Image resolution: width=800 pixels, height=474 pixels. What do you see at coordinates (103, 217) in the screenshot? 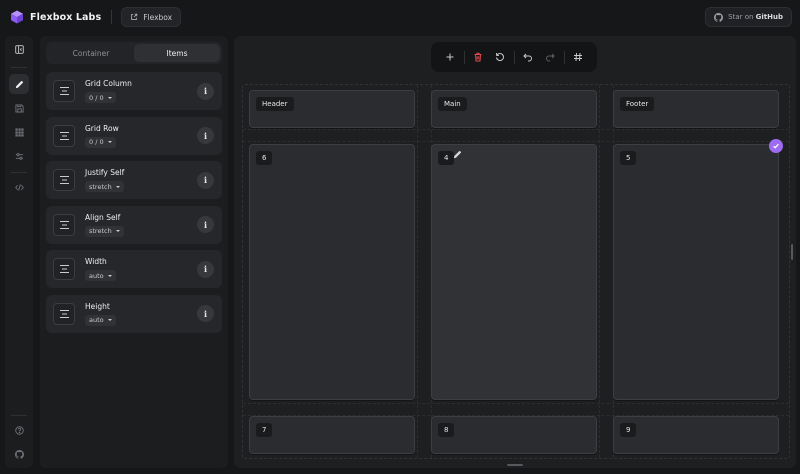
I see `prop-label: Align Self` at bounding box center [103, 217].